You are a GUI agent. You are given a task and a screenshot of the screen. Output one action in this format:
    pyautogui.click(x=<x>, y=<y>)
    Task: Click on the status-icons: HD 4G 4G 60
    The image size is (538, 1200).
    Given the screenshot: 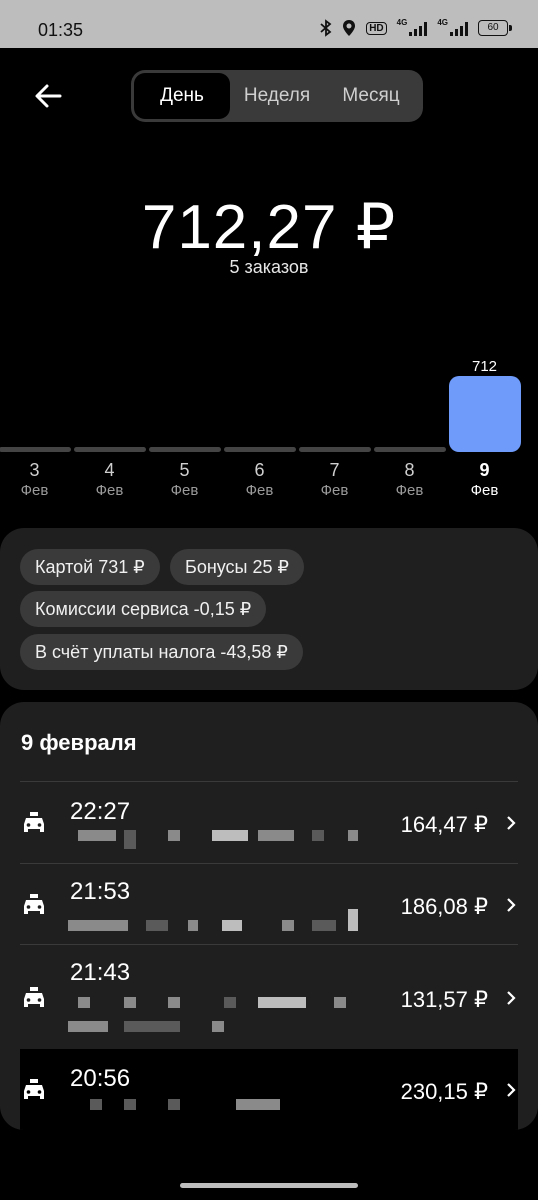 What is the action you would take?
    pyautogui.click(x=416, y=27)
    